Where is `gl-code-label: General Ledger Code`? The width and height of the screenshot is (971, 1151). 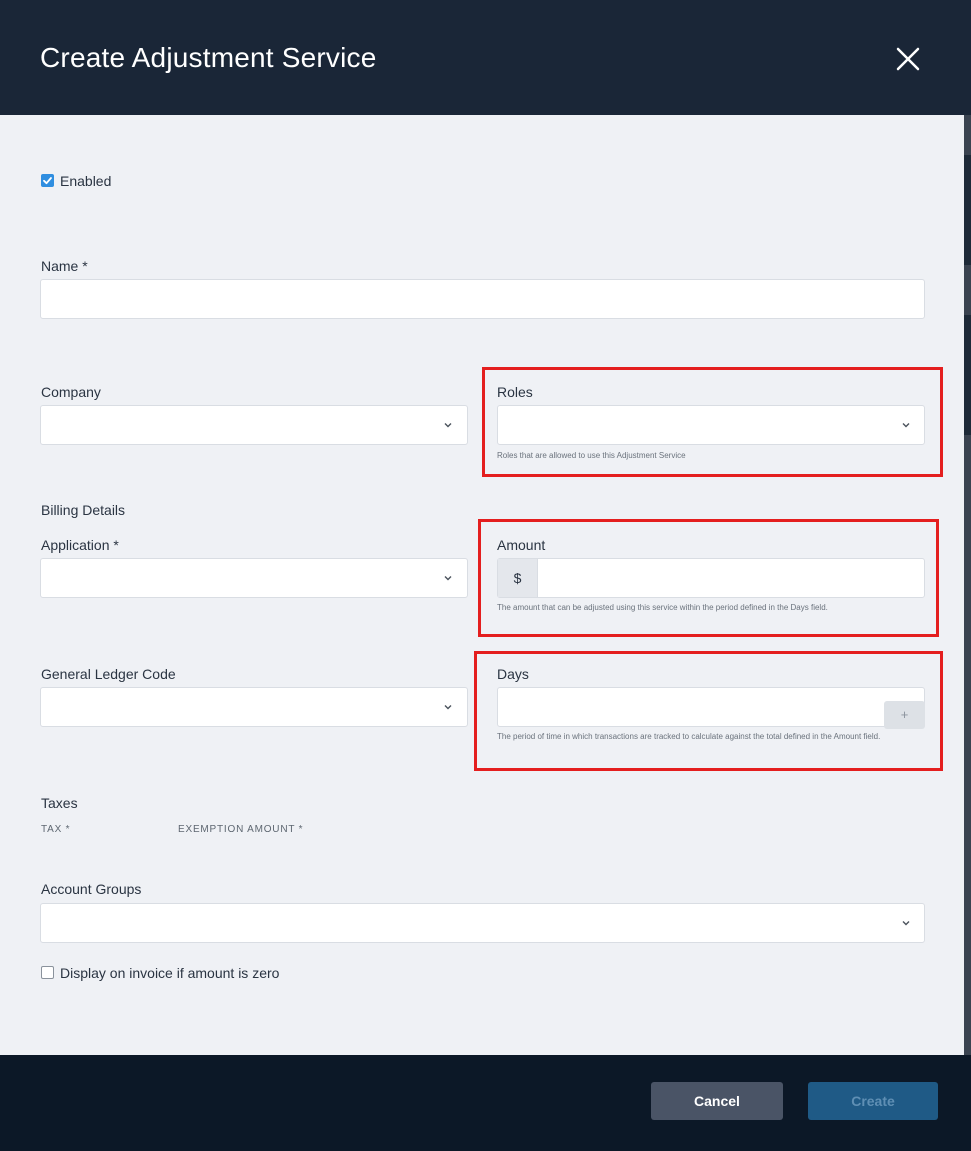
gl-code-label: General Ledger Code is located at coordinates (108, 674).